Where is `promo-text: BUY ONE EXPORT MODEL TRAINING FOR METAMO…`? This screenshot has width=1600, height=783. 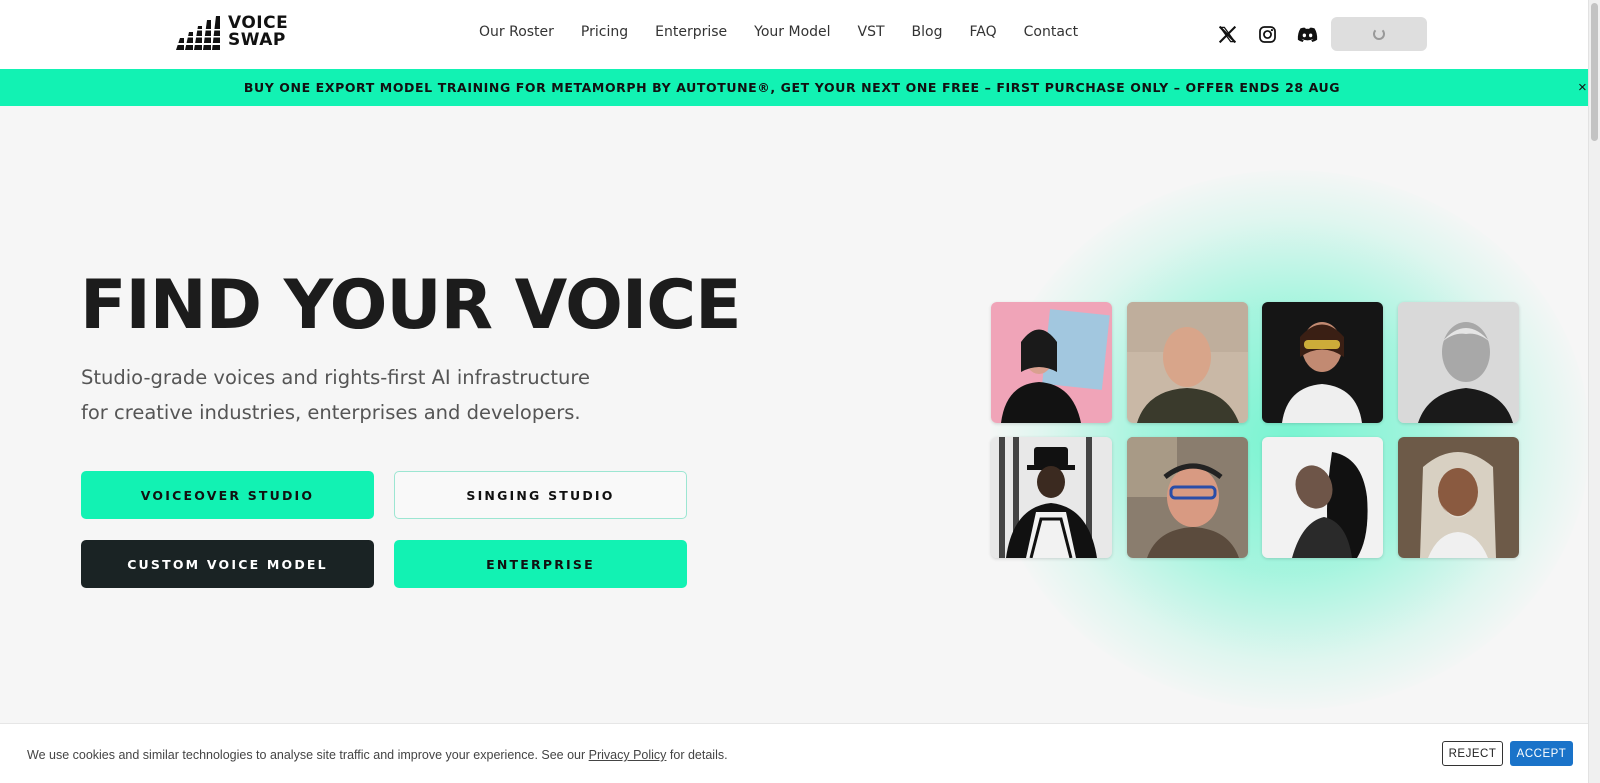 promo-text: BUY ONE EXPORT MODEL TRAINING FOR METAMO… is located at coordinates (792, 87).